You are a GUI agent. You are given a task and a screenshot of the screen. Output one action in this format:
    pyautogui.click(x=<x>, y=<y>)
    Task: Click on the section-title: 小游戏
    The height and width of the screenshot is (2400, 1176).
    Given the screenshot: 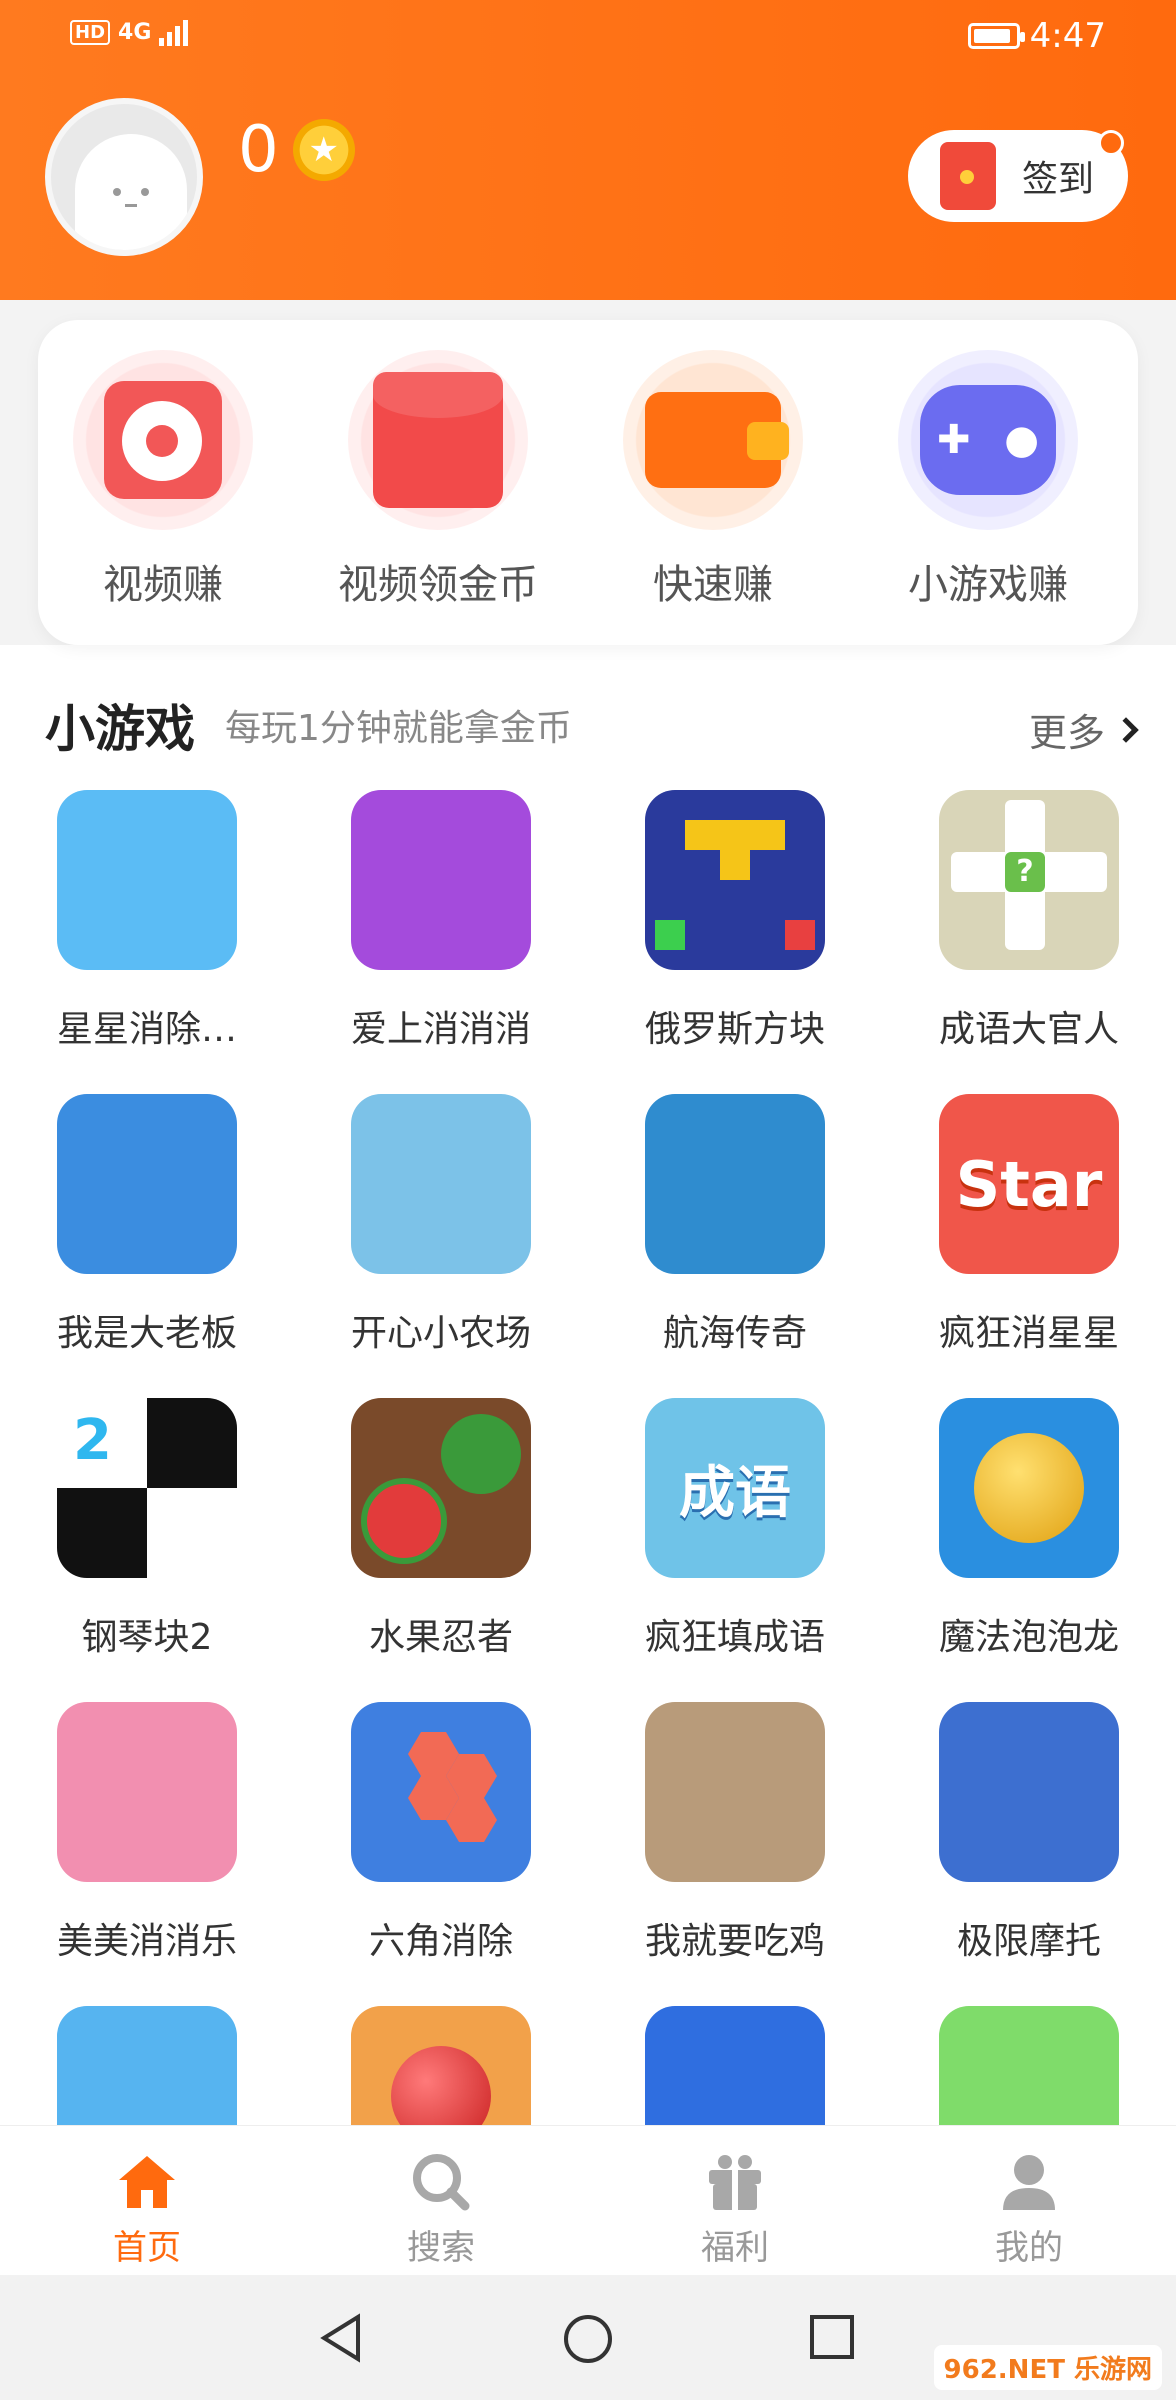 What is the action you would take?
    pyautogui.click(x=120, y=729)
    